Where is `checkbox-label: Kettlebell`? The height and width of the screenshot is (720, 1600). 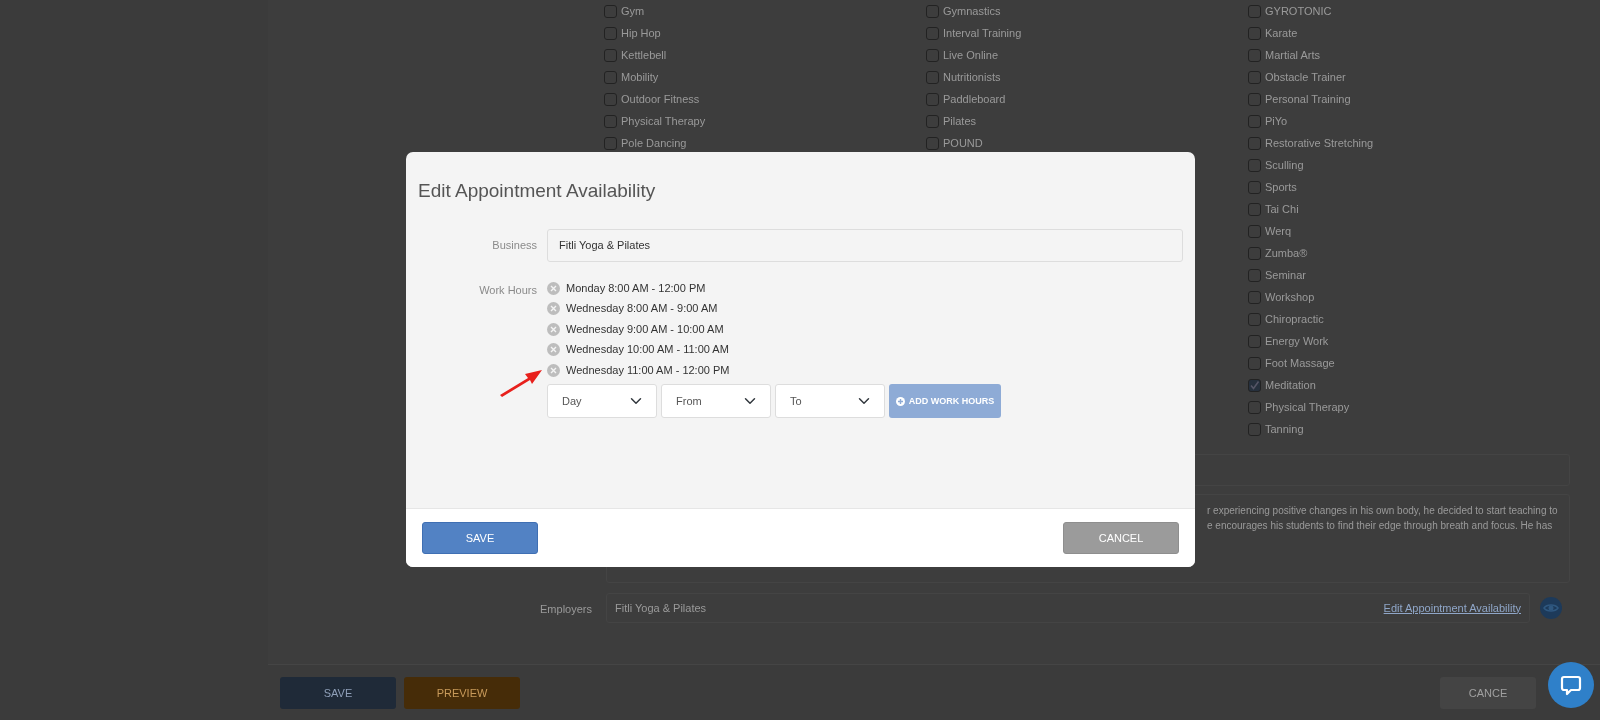
checkbox-label: Kettlebell is located at coordinates (644, 55).